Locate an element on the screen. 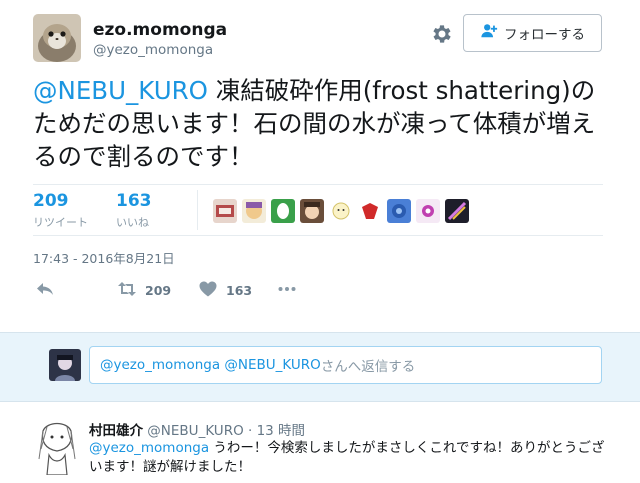  likes-label: いいね is located at coordinates (132, 222).